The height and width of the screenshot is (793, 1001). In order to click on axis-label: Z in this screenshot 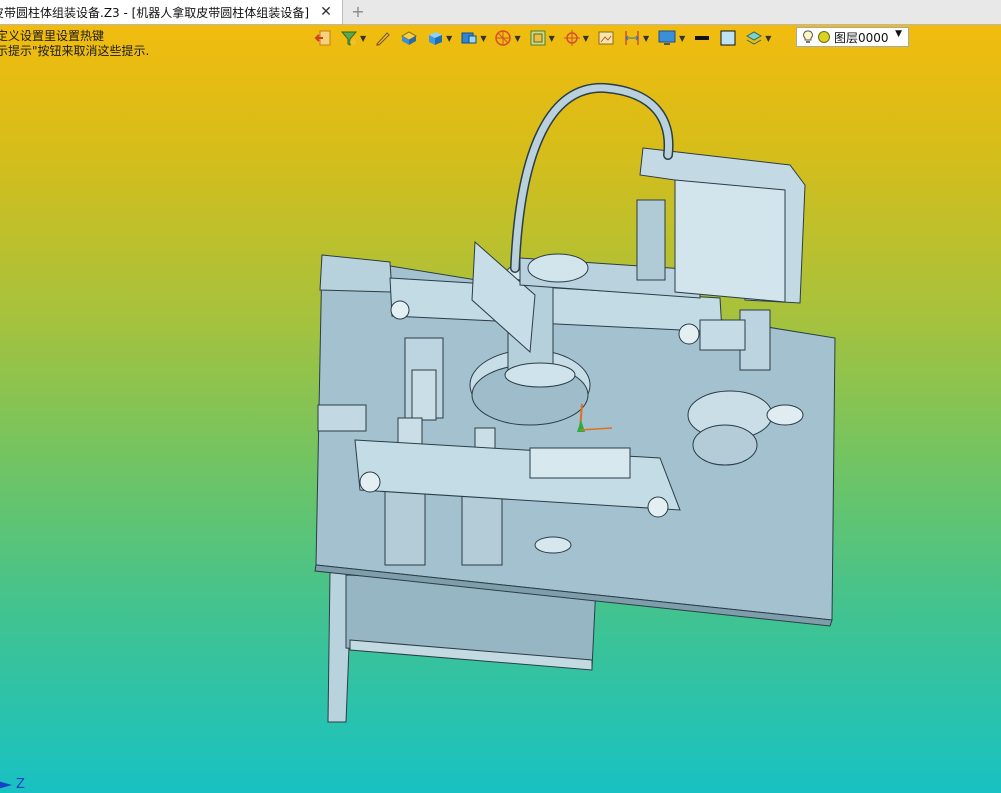, I will do `click(20, 784)`.